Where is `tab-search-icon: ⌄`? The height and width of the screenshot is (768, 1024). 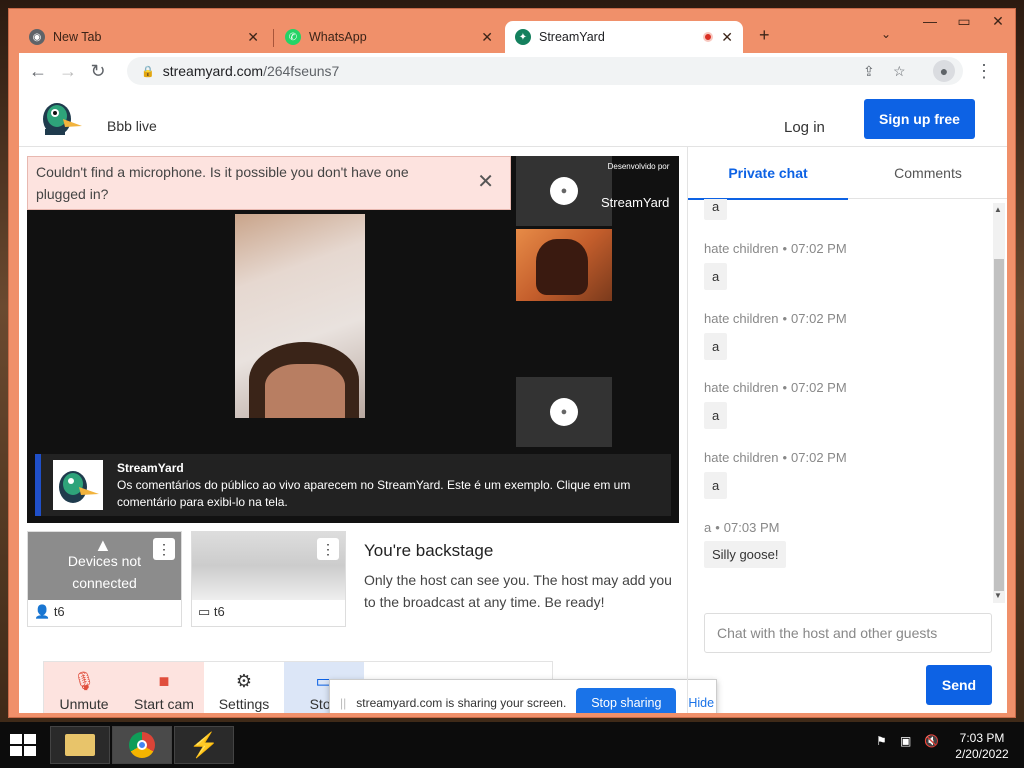
tab-search-icon: ⌄ is located at coordinates (886, 34).